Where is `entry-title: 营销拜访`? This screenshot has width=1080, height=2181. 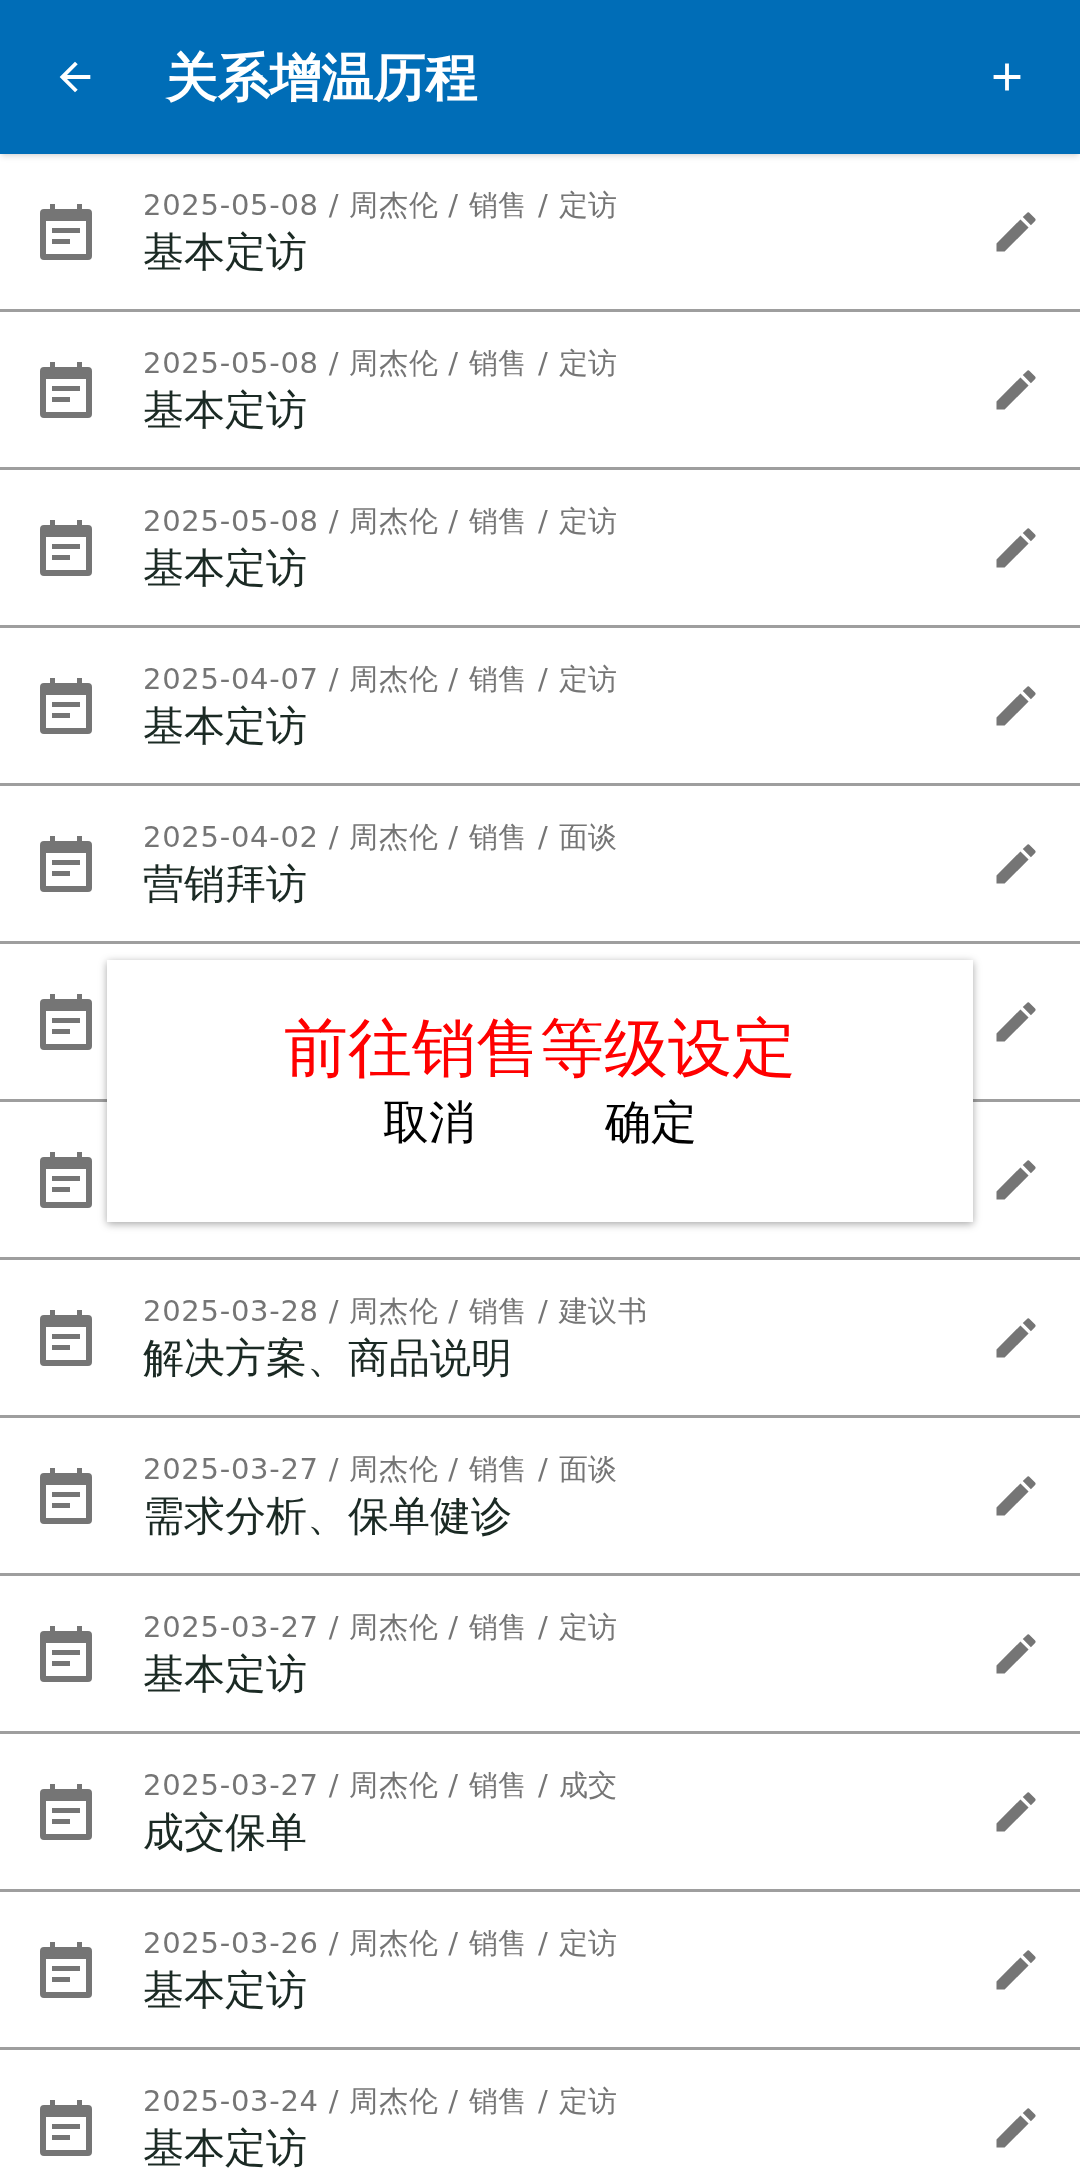 entry-title: 营销拜访 is located at coordinates (225, 884).